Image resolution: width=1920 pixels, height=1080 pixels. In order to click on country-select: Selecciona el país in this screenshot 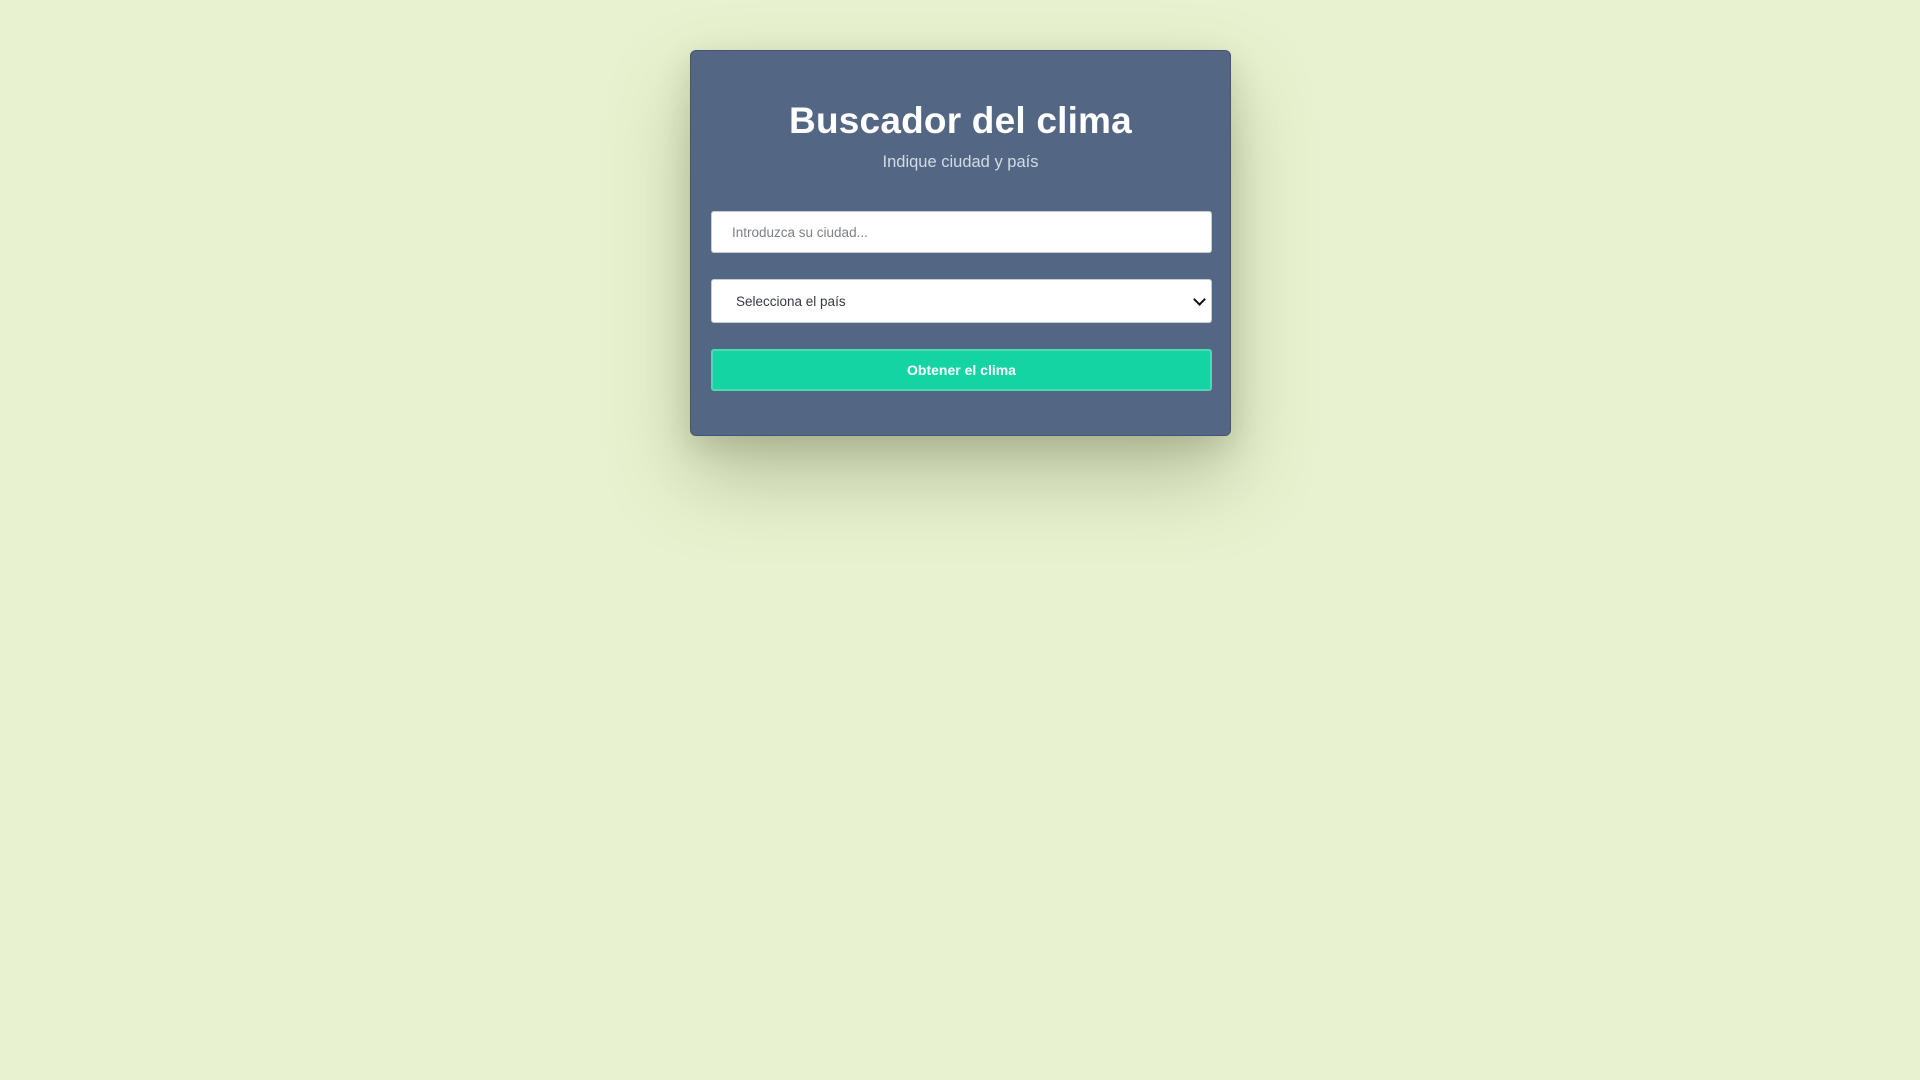, I will do `click(961, 301)`.